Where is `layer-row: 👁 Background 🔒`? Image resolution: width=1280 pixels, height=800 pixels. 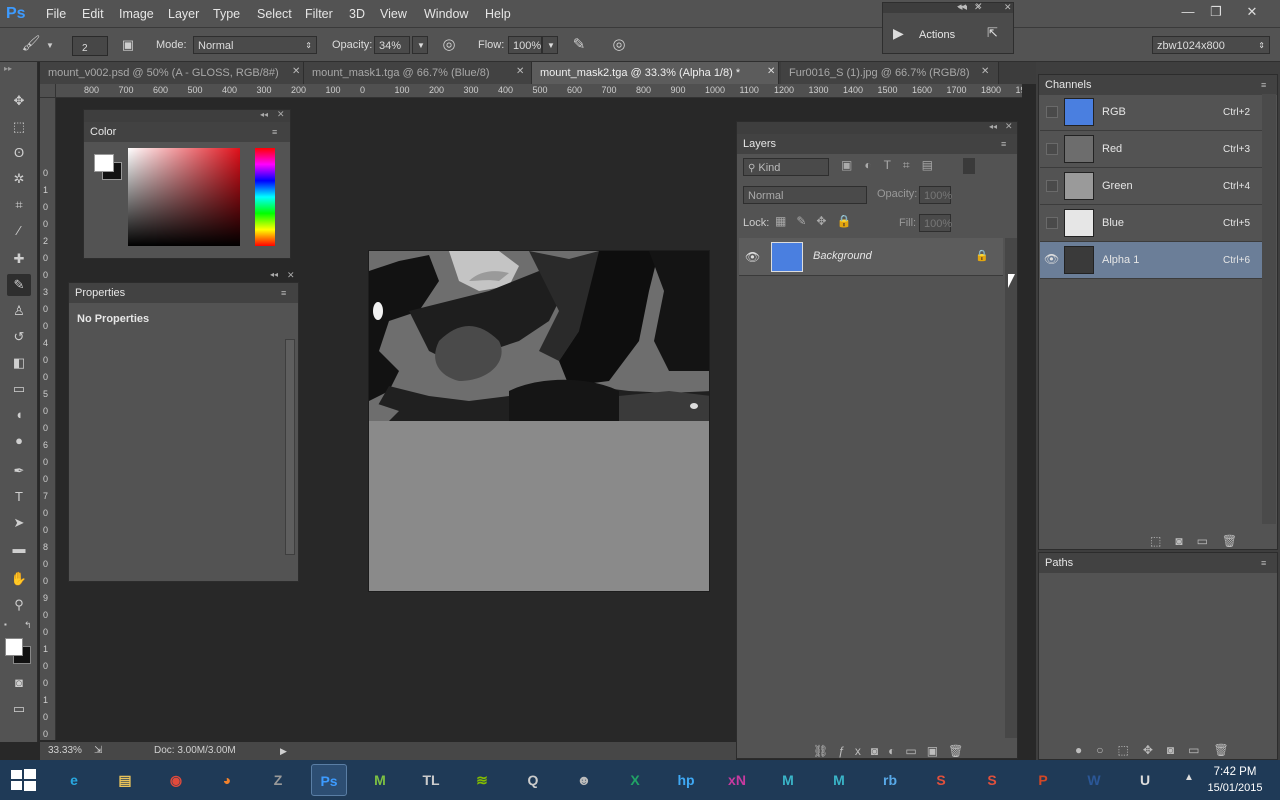 layer-row: 👁 Background 🔒 is located at coordinates (871, 257).